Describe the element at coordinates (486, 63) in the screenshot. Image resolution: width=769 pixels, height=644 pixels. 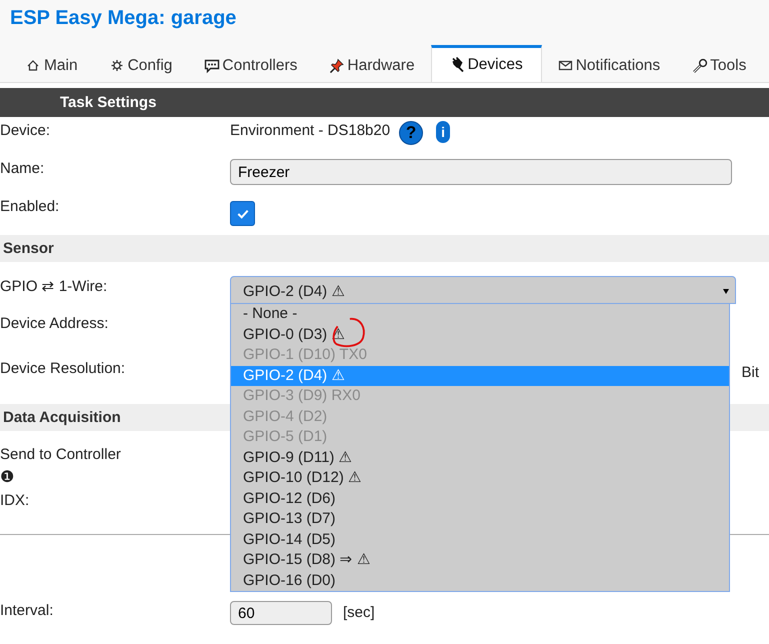
I see `nav-tab: Devices` at that location.